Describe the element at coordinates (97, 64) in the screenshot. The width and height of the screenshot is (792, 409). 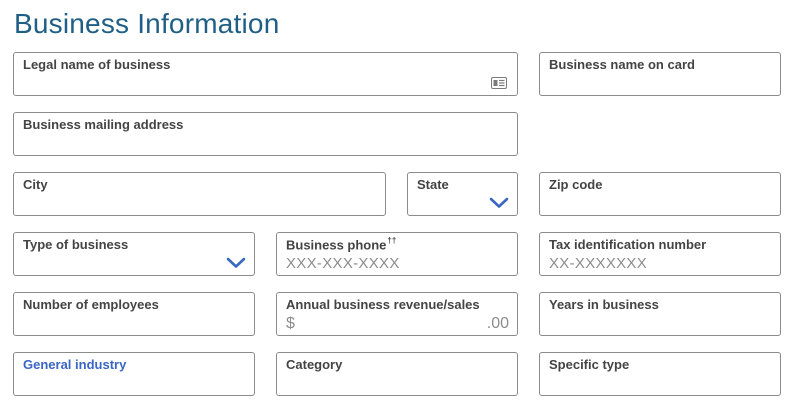
I see `legal-name-label: Legal name of business` at that location.